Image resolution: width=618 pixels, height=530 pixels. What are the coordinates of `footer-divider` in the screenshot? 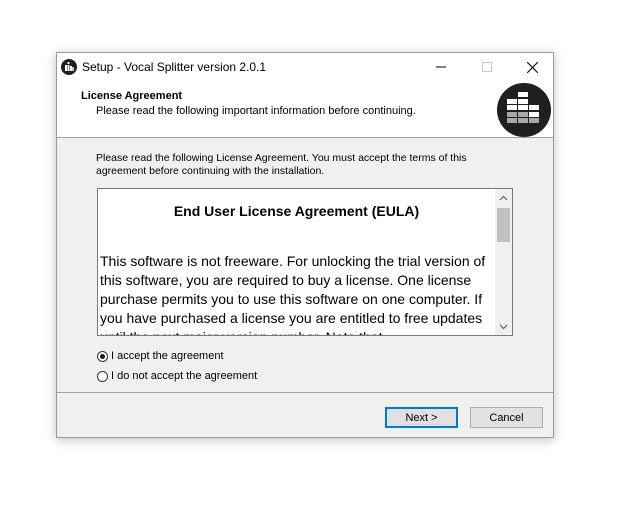 It's located at (305, 392).